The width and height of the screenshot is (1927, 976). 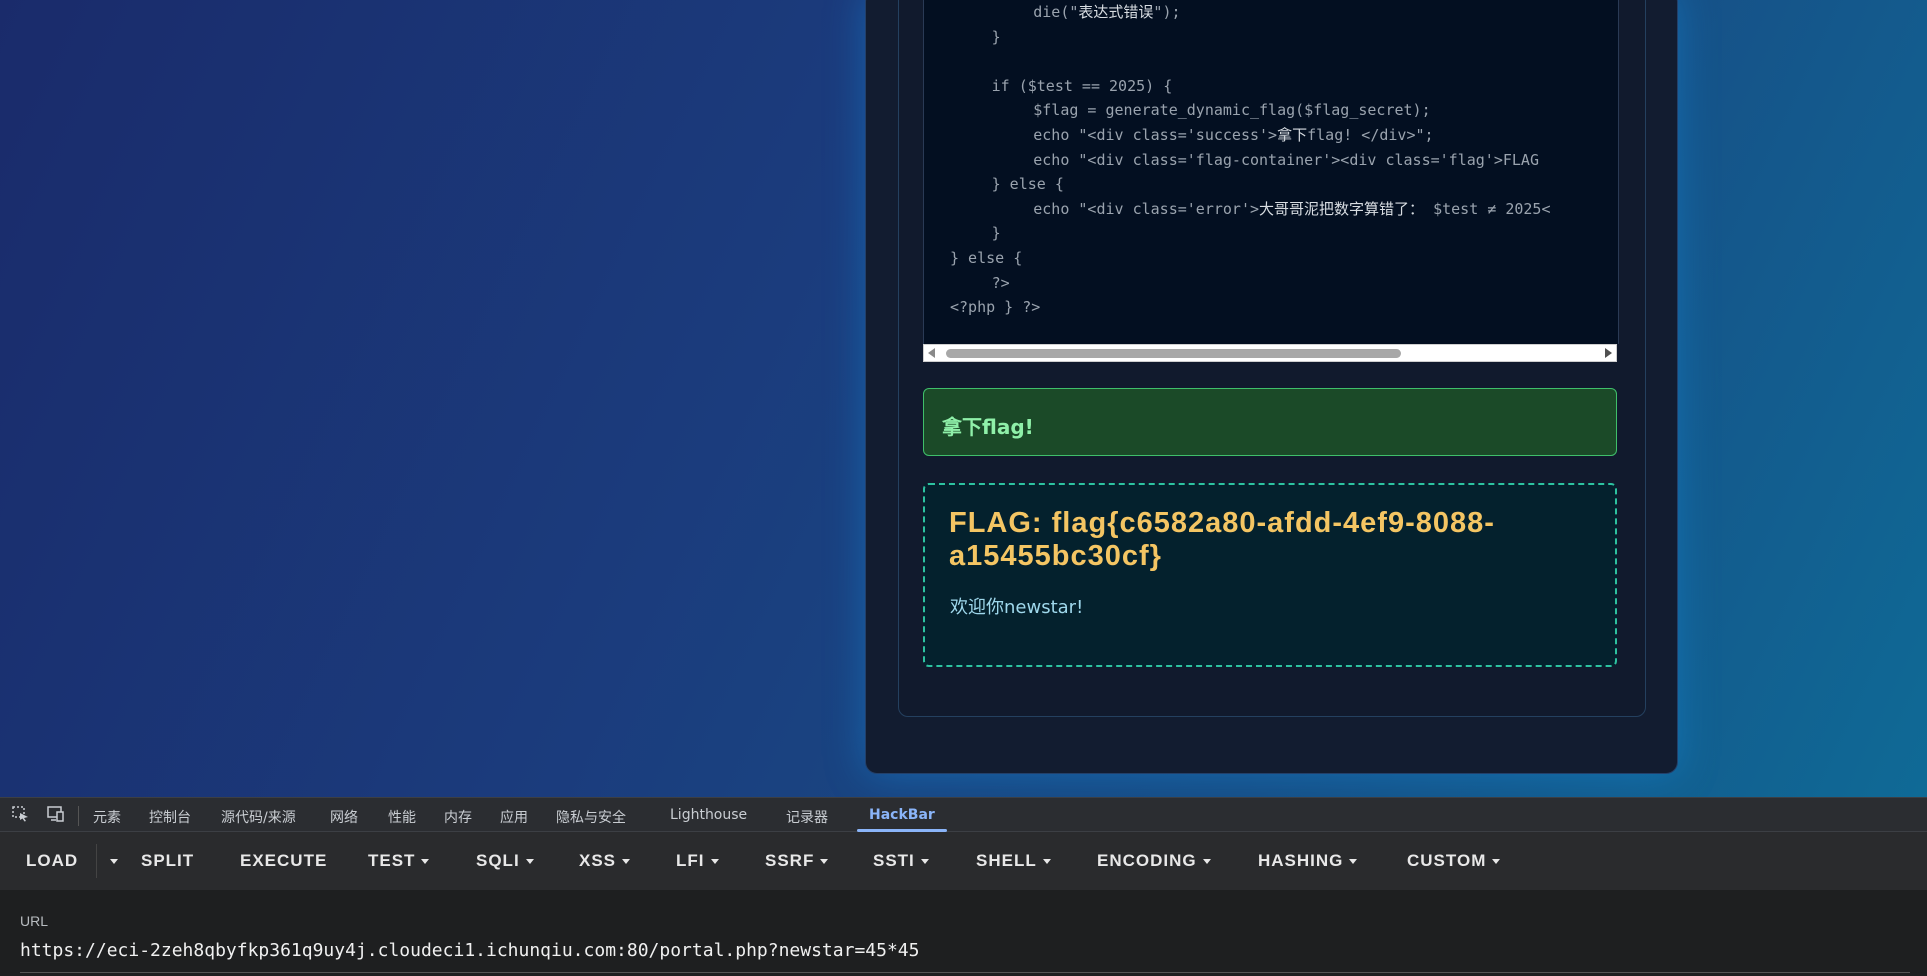 What do you see at coordinates (988, 427) in the screenshot?
I see `success-message: 拿下flag!` at bounding box center [988, 427].